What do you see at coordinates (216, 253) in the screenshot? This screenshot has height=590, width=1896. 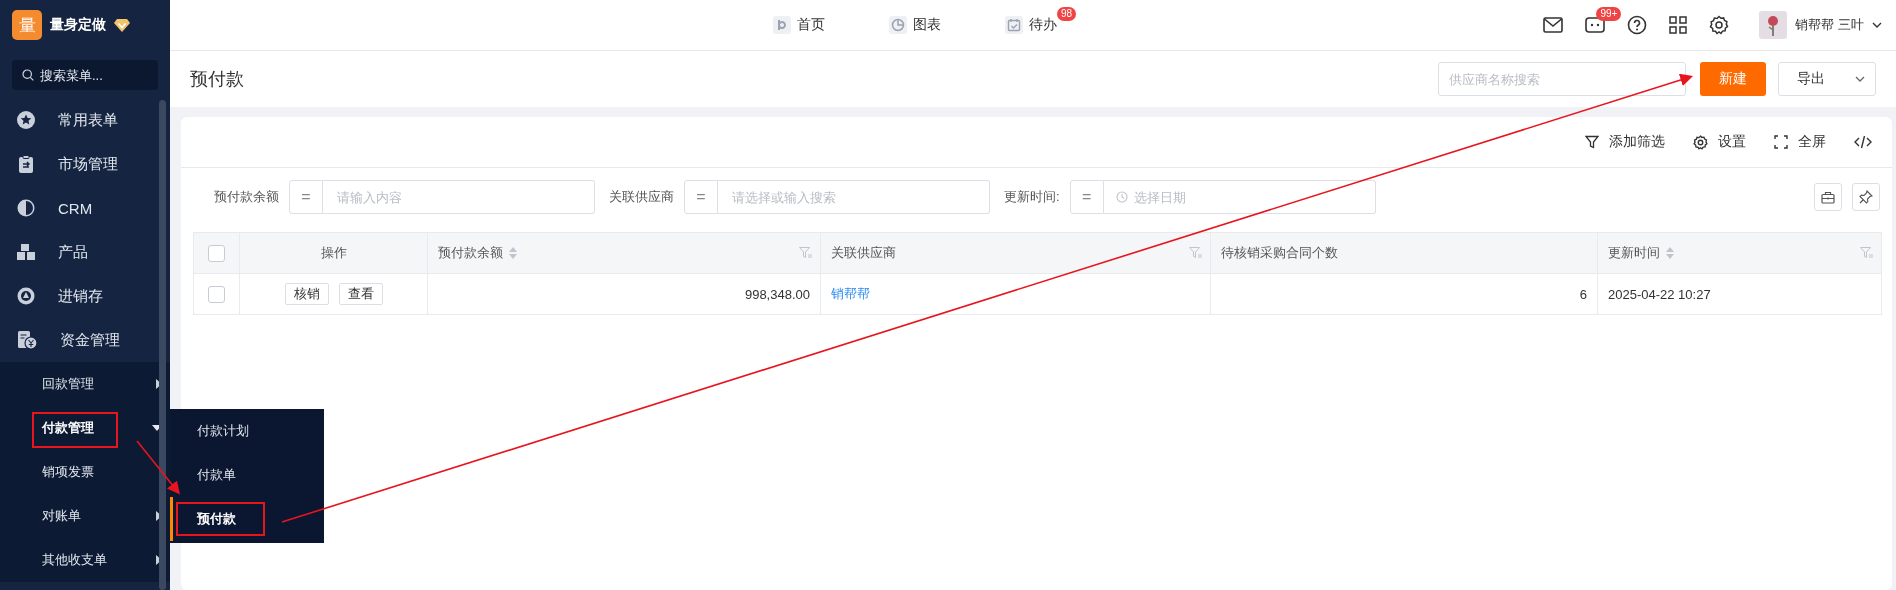 I see `select-all-checkbox` at bounding box center [216, 253].